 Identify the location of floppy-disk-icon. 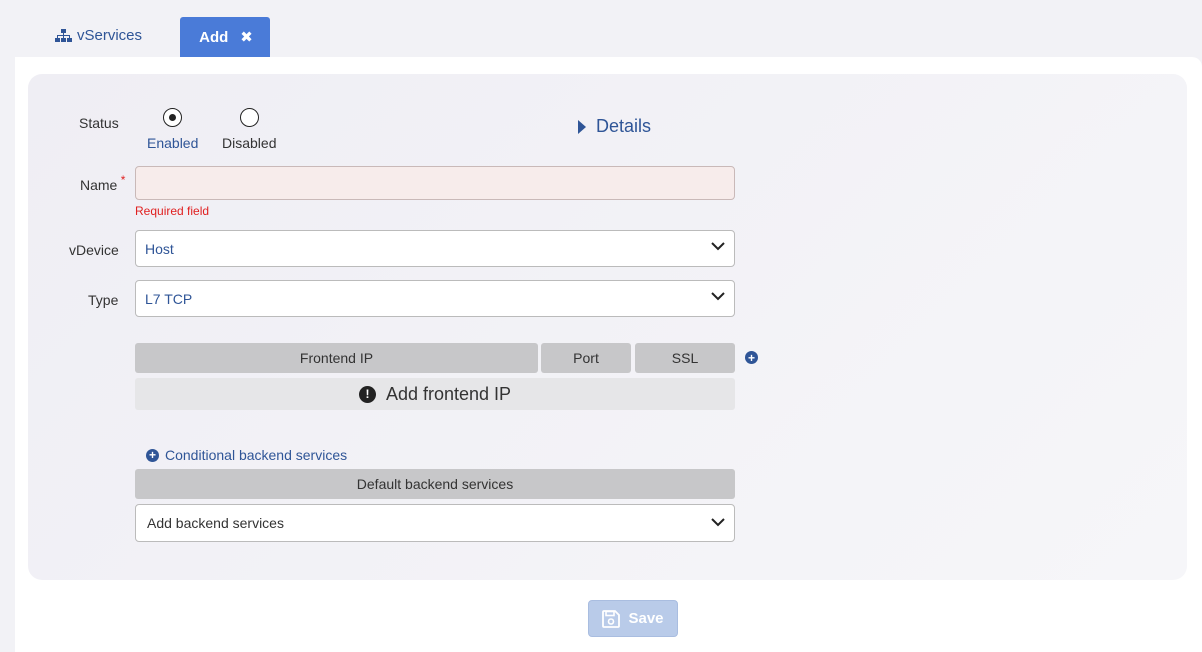
(611, 618).